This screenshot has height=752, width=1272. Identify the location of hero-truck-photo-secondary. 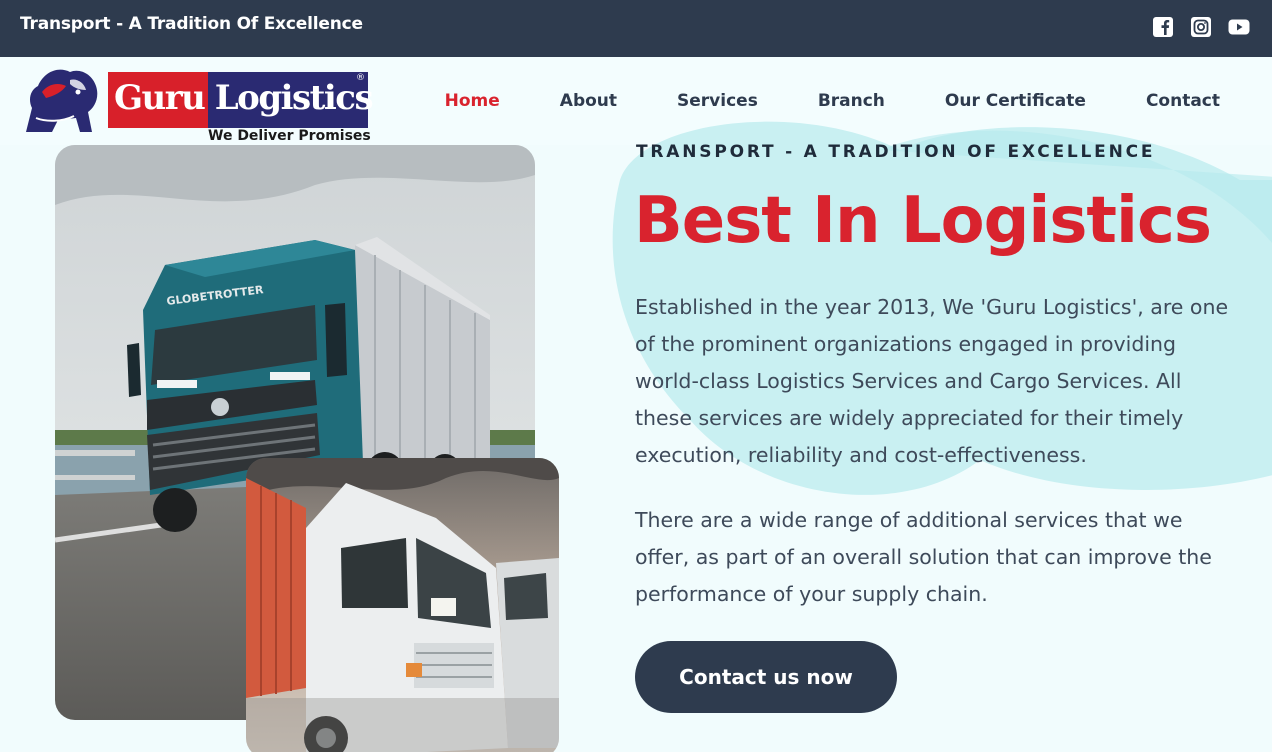
(402, 605).